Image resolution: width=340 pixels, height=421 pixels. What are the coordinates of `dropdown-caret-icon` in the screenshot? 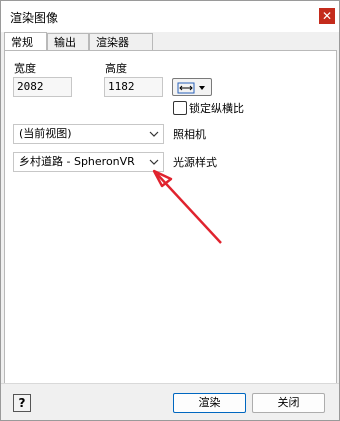 It's located at (202, 88).